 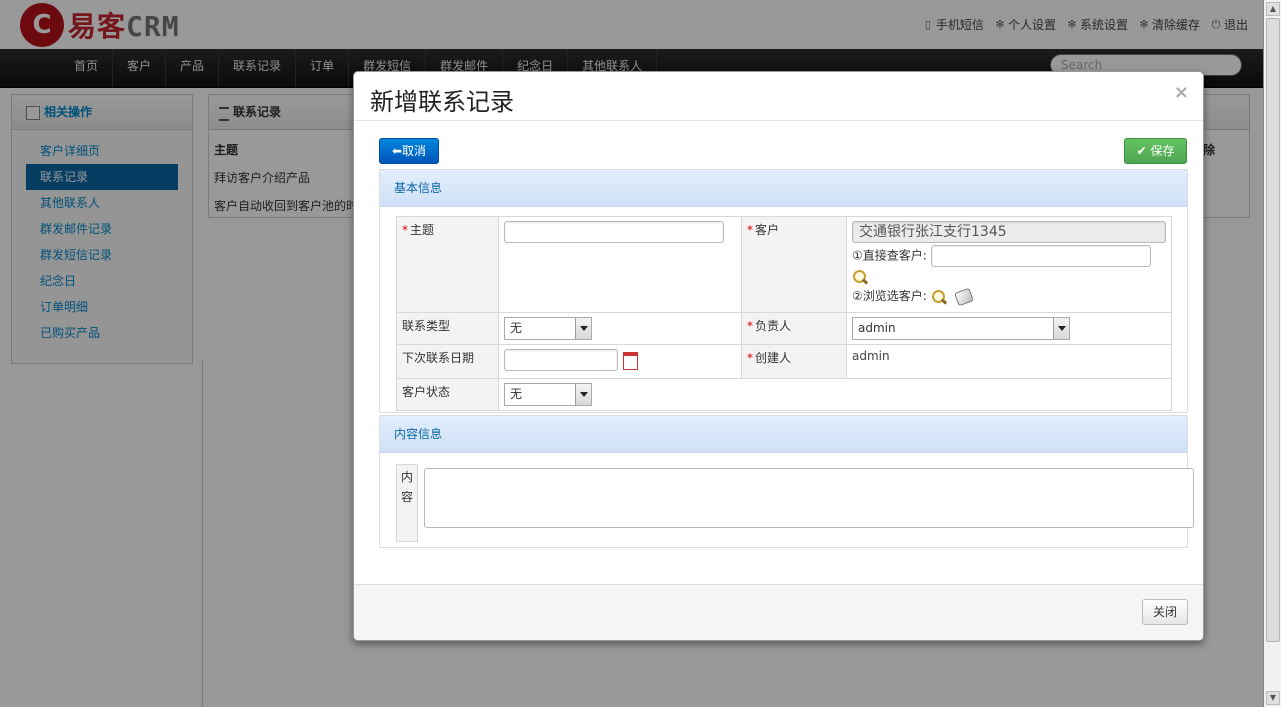 What do you see at coordinates (1155, 151) in the screenshot?
I see `save-button: ✔ 保存` at bounding box center [1155, 151].